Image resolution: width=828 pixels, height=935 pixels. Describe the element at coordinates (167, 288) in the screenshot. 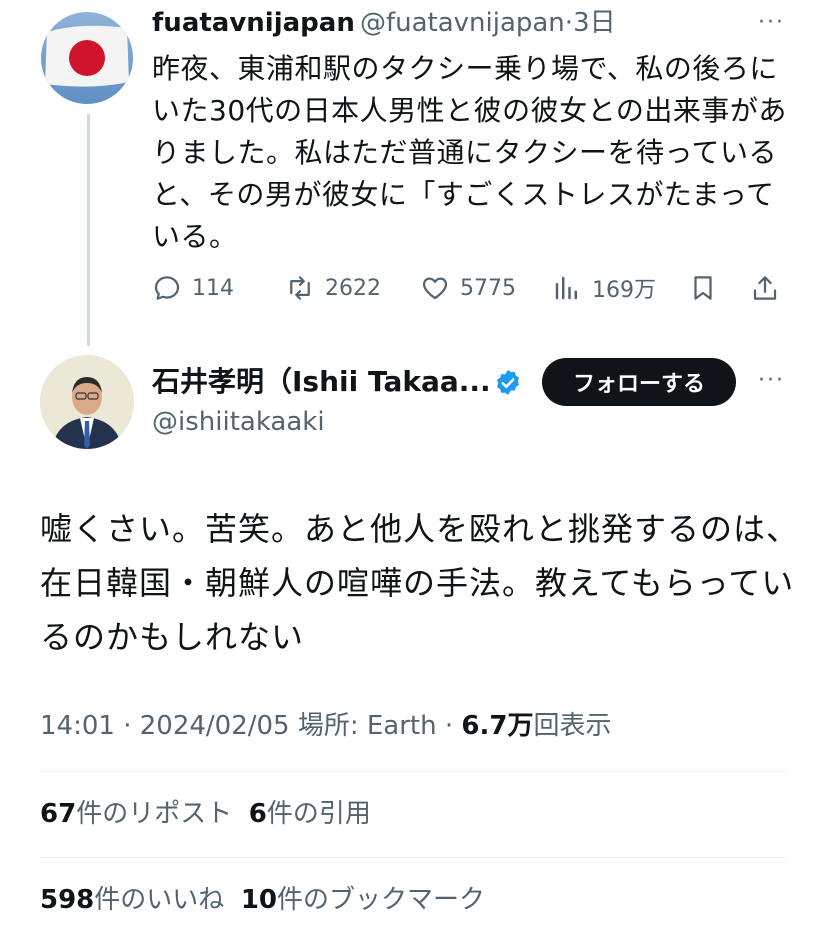

I see `reply-icon` at that location.